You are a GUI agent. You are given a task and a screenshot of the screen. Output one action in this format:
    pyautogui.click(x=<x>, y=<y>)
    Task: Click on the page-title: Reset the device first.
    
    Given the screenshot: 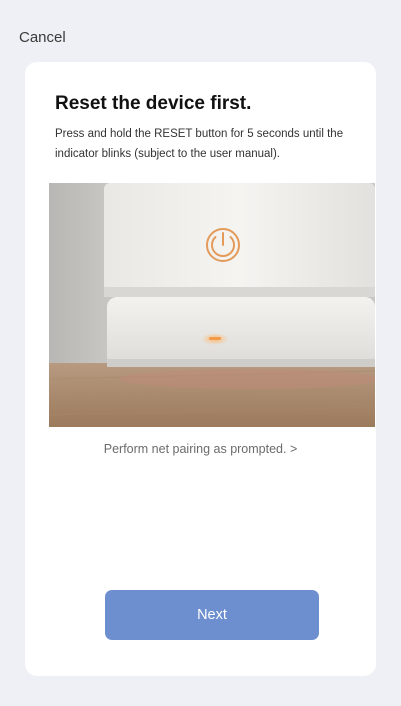 What is the action you would take?
    pyautogui.click(x=153, y=103)
    